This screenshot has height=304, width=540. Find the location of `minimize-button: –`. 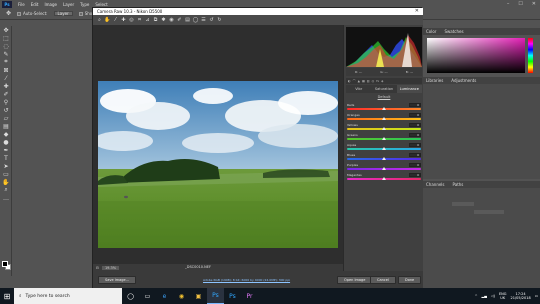

minimize-button: – is located at coordinates (508, 4).